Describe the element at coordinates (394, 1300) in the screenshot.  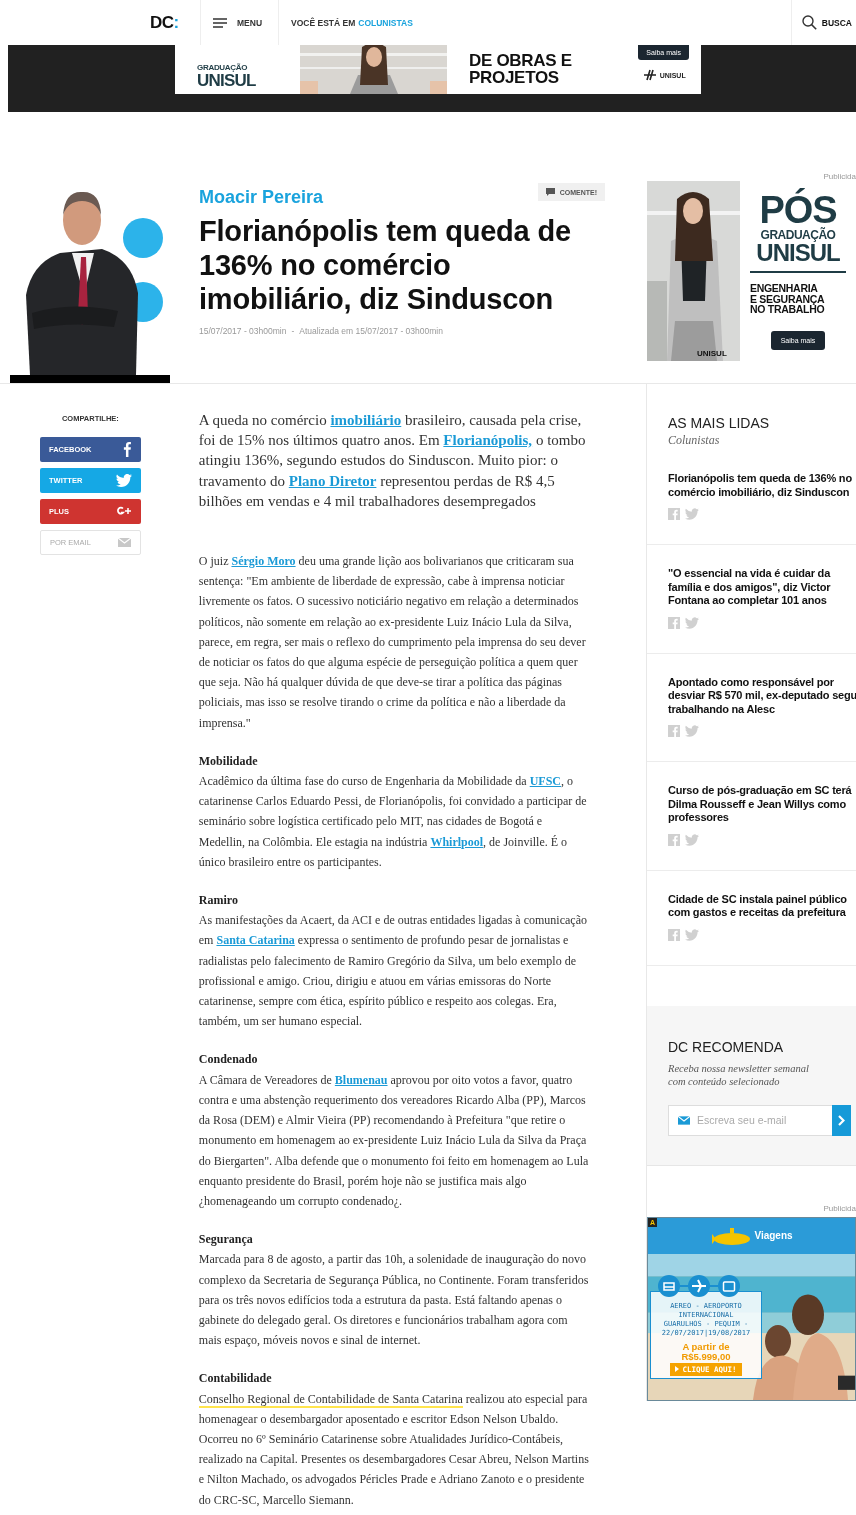
I see `paragraph: Marcada para 8 de agosto, a partir das 10h, a solenidade de inauguração do novo complexo da Secretaria de Segurança Pública, no Continente. Foram transferidos para os três novos edifícios toda a estrutura da pasta. Está faltando apenas o gabinete do delegado geral. Os diretores e funcionários trabalham agora com mais espaço, móveis novos e sinal de internet.` at that location.